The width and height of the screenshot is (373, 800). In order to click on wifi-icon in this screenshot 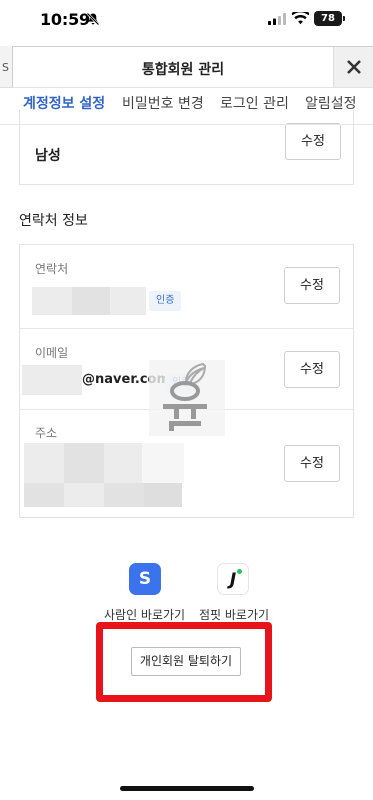, I will do `click(300, 18)`.